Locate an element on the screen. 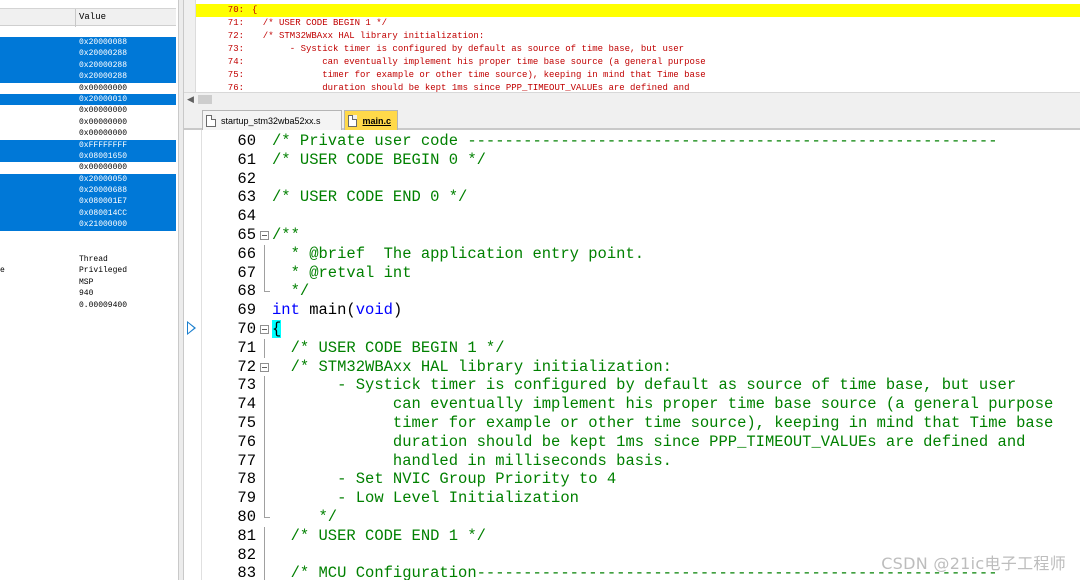 Image resolution: width=1080 pixels, height=580 pixels. register-row: 0x08001650 is located at coordinates (88, 156).